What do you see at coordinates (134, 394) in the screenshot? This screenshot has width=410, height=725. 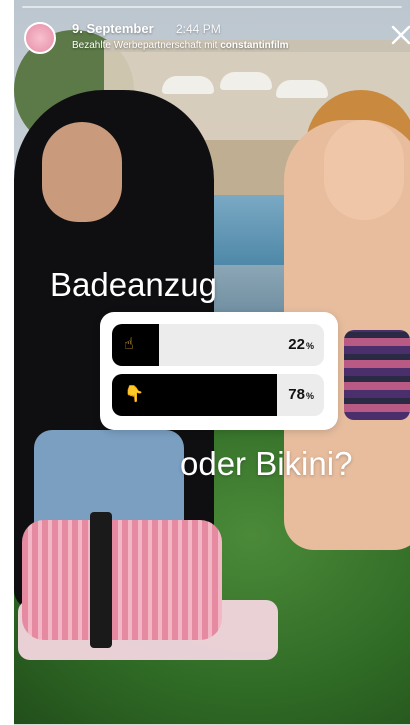 I see `hand-pointing-down-icon: 👇` at bounding box center [134, 394].